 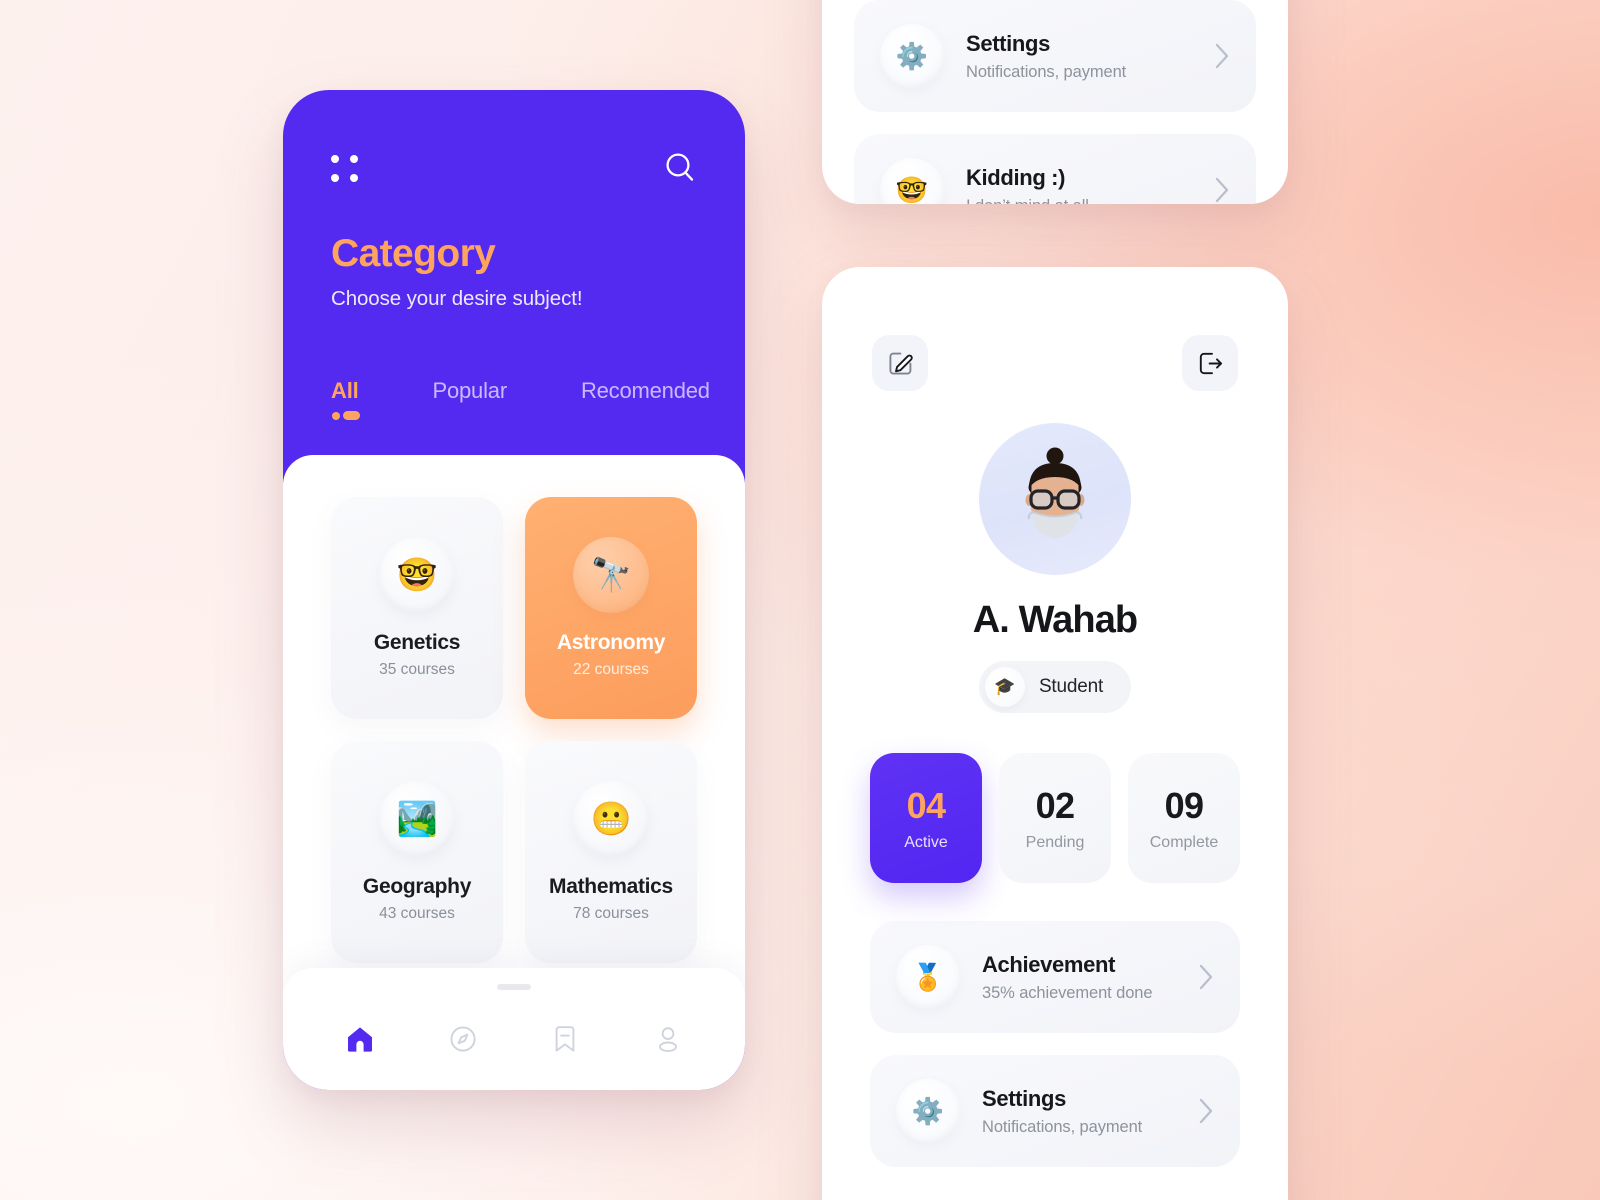 What do you see at coordinates (611, 819) in the screenshot?
I see `grimacing-face-emoji-icon: 😬` at bounding box center [611, 819].